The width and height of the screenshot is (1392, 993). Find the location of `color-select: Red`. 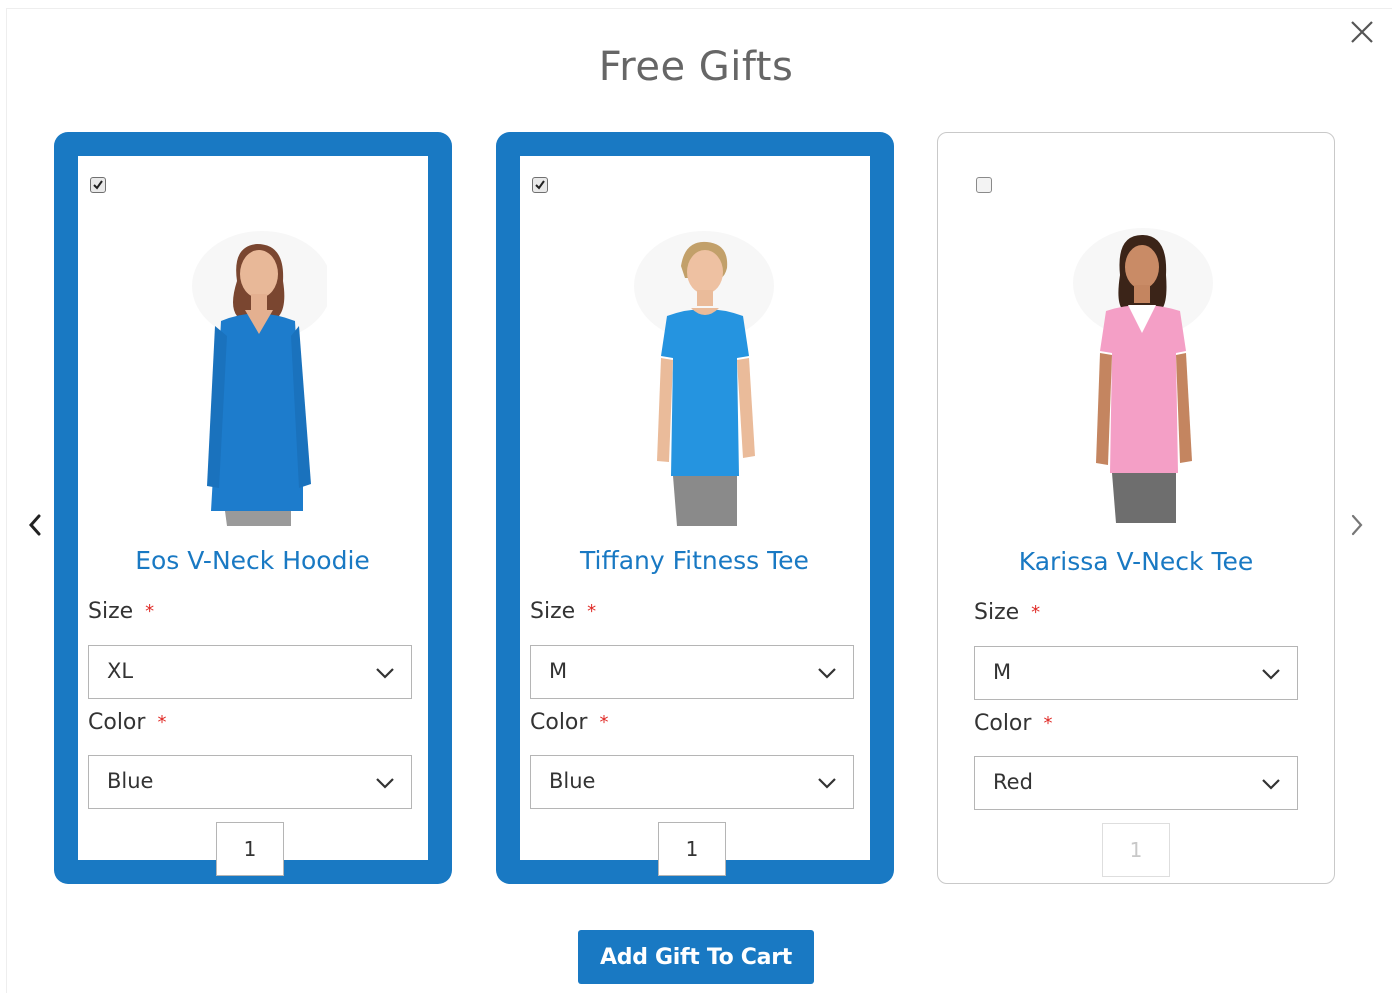

color-select: Red is located at coordinates (1136, 783).